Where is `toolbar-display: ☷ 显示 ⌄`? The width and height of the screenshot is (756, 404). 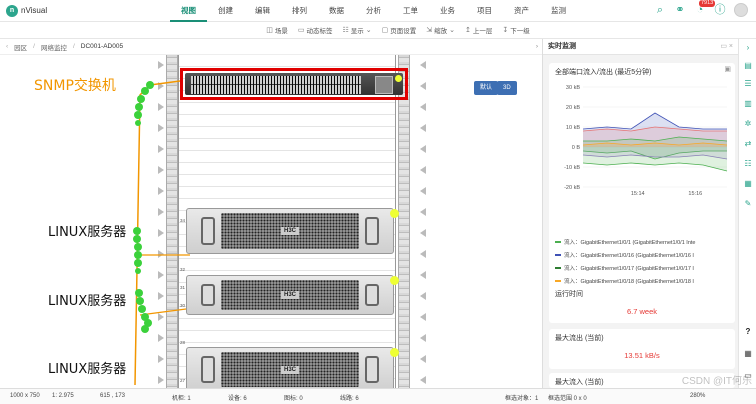
toolbar-display: ☷ 显示 ⌄ is located at coordinates (356, 30).